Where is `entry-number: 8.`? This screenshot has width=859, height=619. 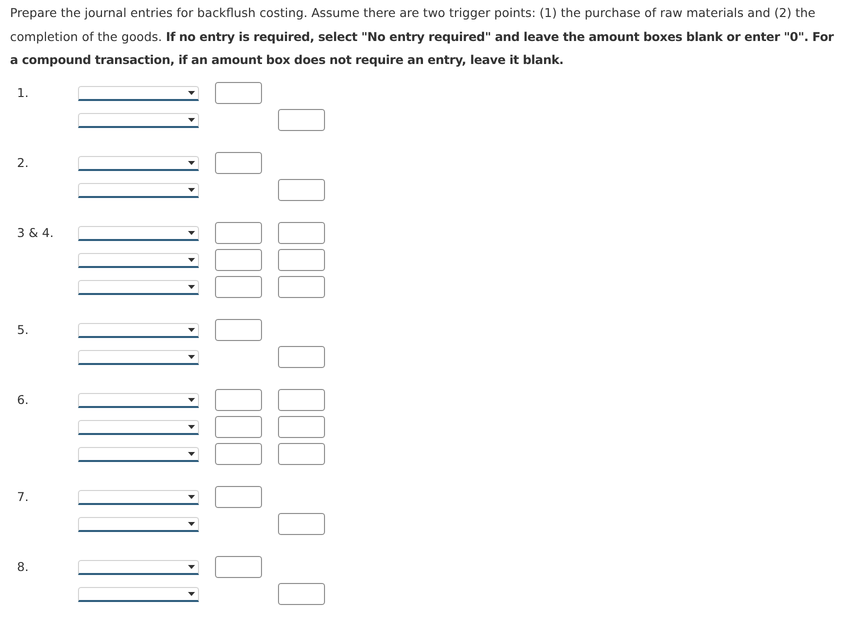 entry-number: 8. is located at coordinates (22, 567).